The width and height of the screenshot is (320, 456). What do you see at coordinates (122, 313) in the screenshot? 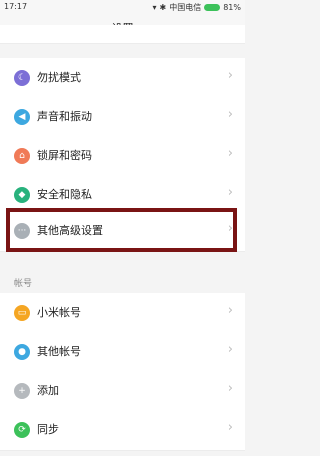
I see `settings-item-mi-account: ▭ 小米帐号 ›` at bounding box center [122, 313].